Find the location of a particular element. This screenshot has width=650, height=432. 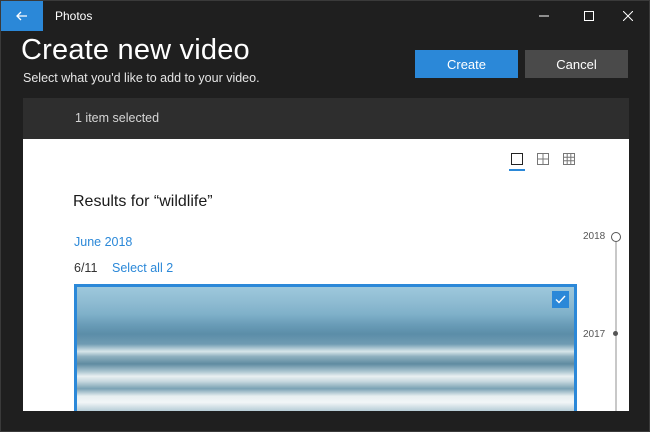

active-view-indicator is located at coordinates (517, 170).